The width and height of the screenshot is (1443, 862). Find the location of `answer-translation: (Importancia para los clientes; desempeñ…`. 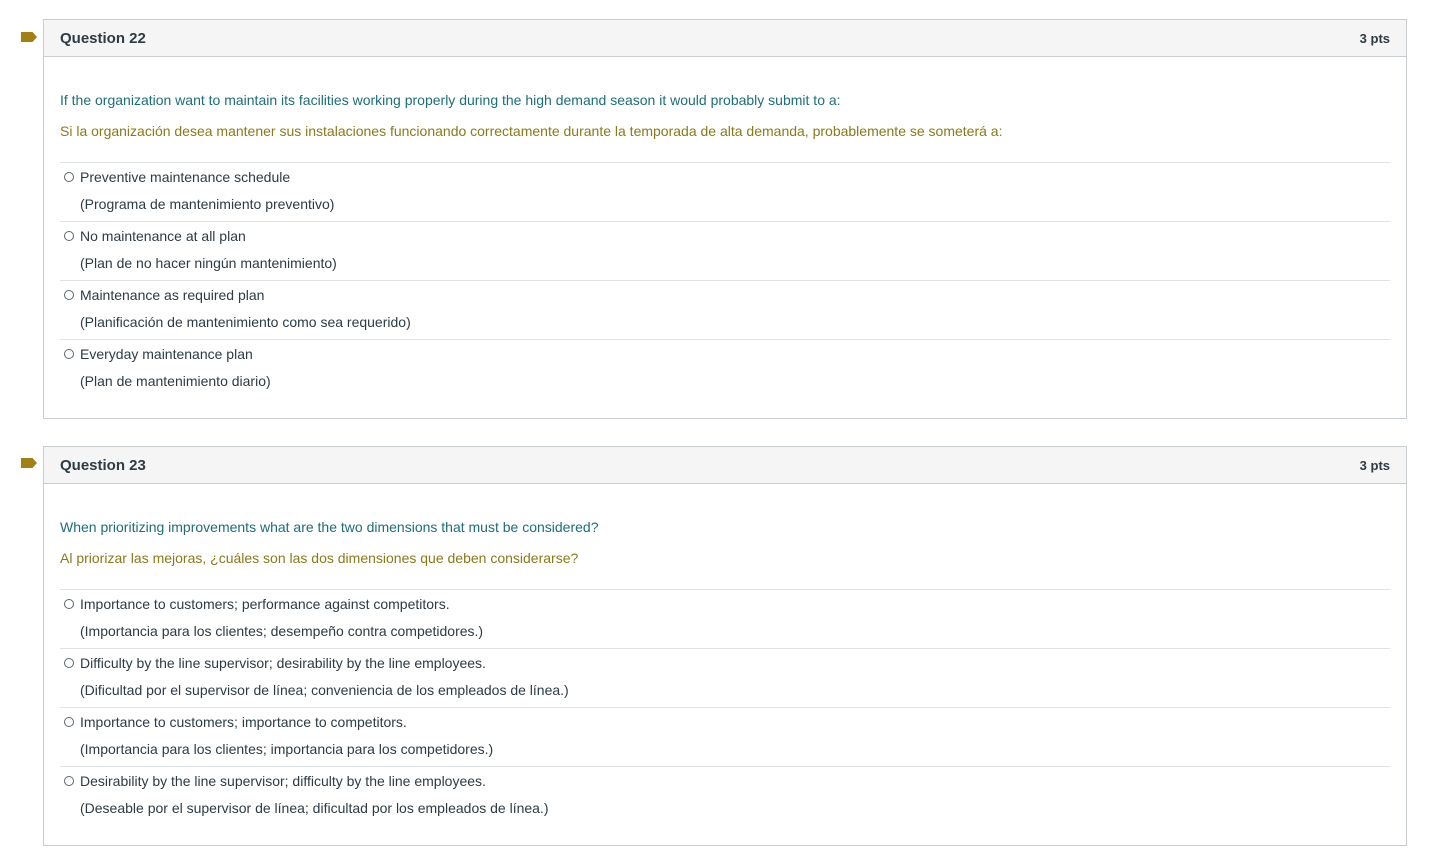

answer-translation: (Importancia para los clientes; desempeñ… is located at coordinates (282, 631).